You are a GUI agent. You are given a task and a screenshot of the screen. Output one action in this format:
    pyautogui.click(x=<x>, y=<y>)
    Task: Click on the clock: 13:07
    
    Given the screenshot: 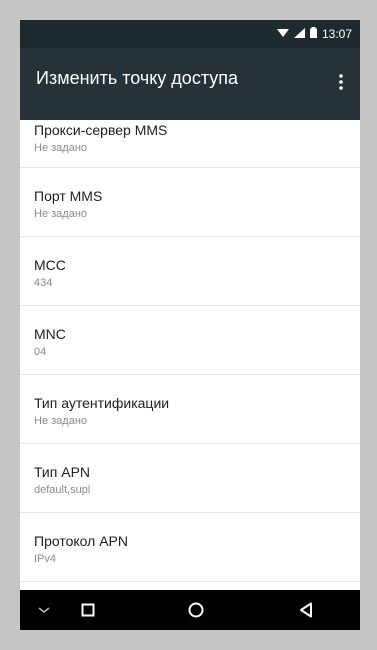 What is the action you would take?
    pyautogui.click(x=336, y=34)
    